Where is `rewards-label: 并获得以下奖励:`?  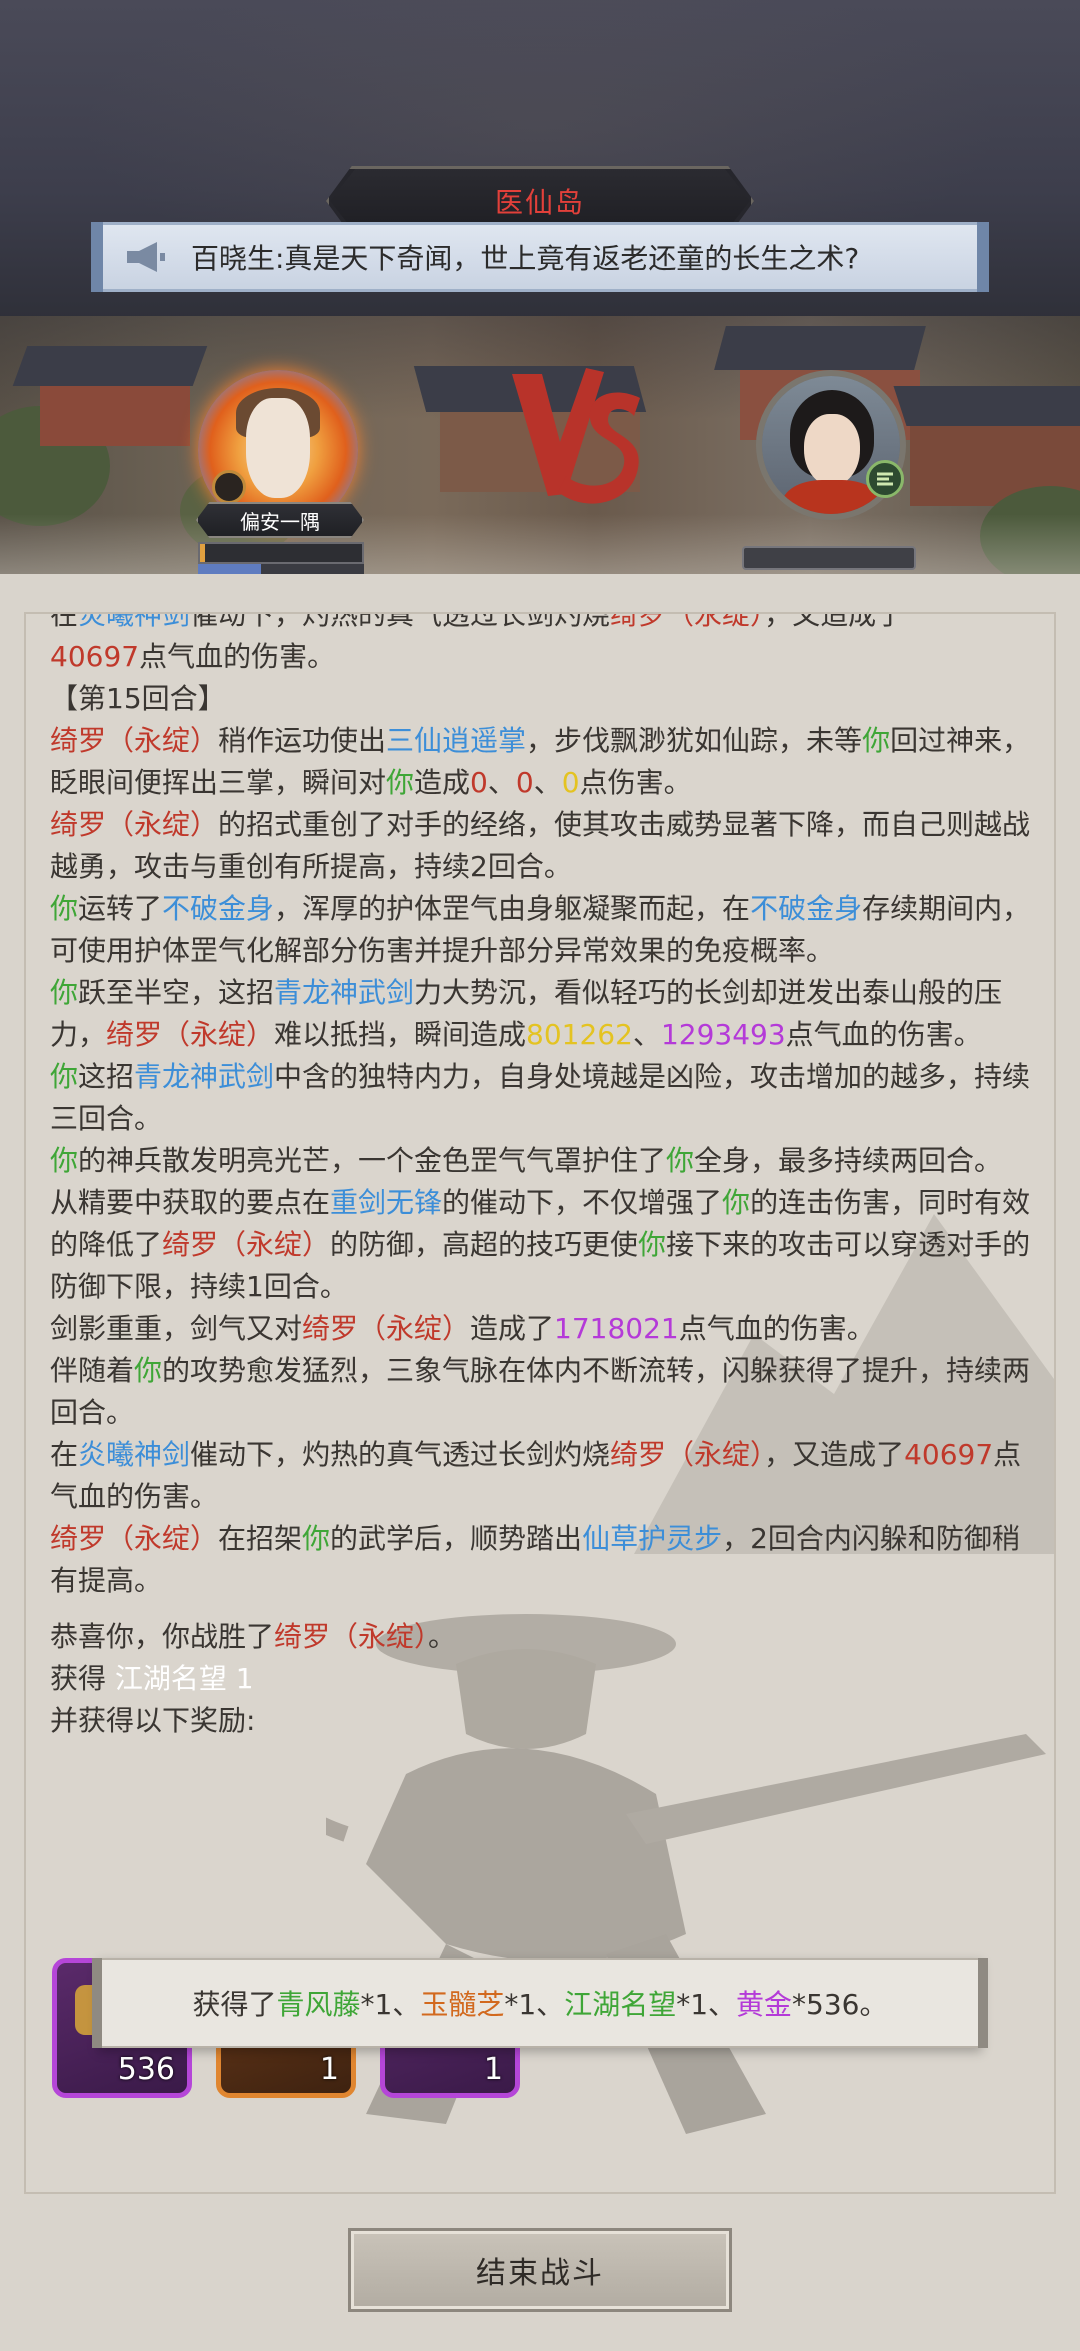
rewards-label: 并获得以下奖励: is located at coordinates (153, 1720).